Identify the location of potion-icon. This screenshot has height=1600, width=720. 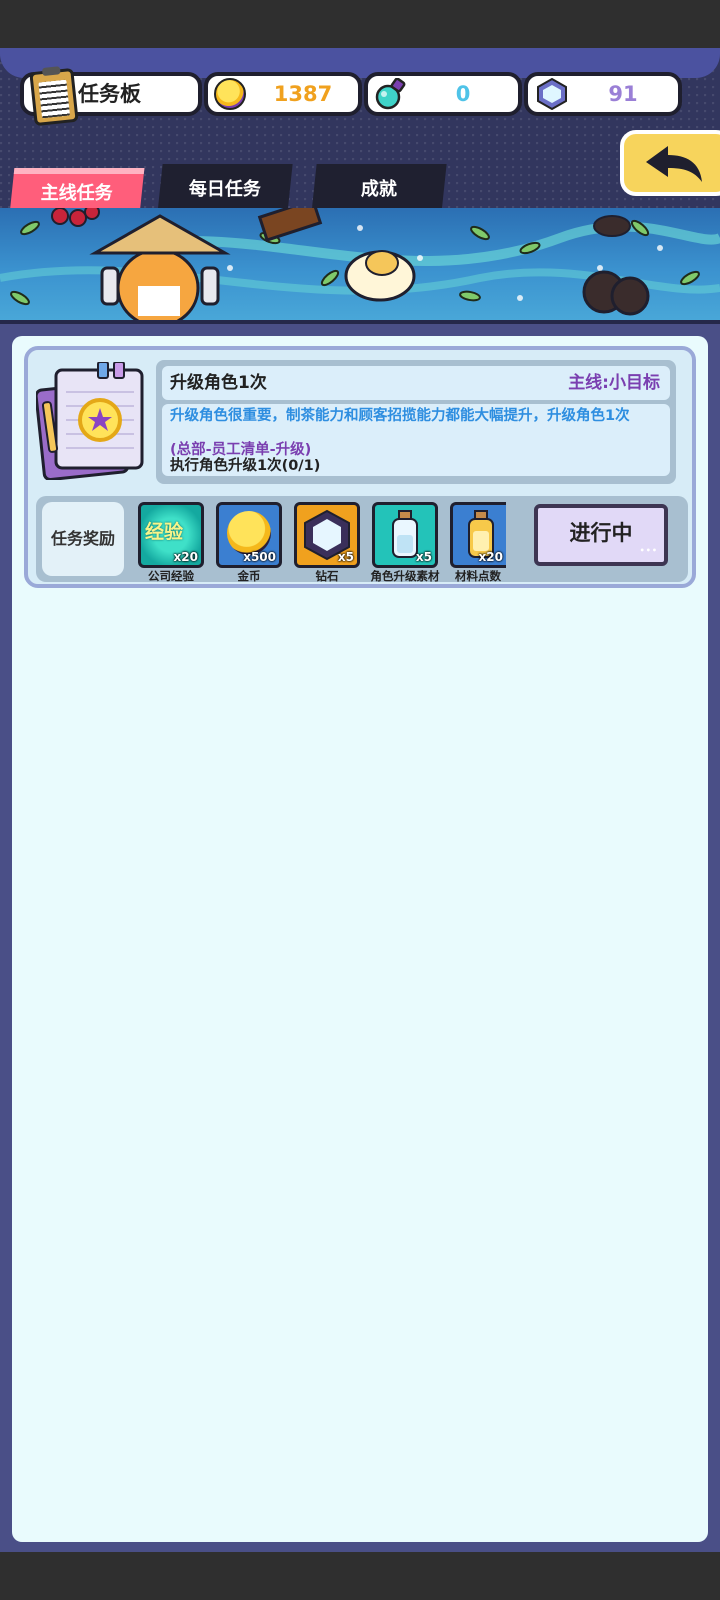
(390, 94).